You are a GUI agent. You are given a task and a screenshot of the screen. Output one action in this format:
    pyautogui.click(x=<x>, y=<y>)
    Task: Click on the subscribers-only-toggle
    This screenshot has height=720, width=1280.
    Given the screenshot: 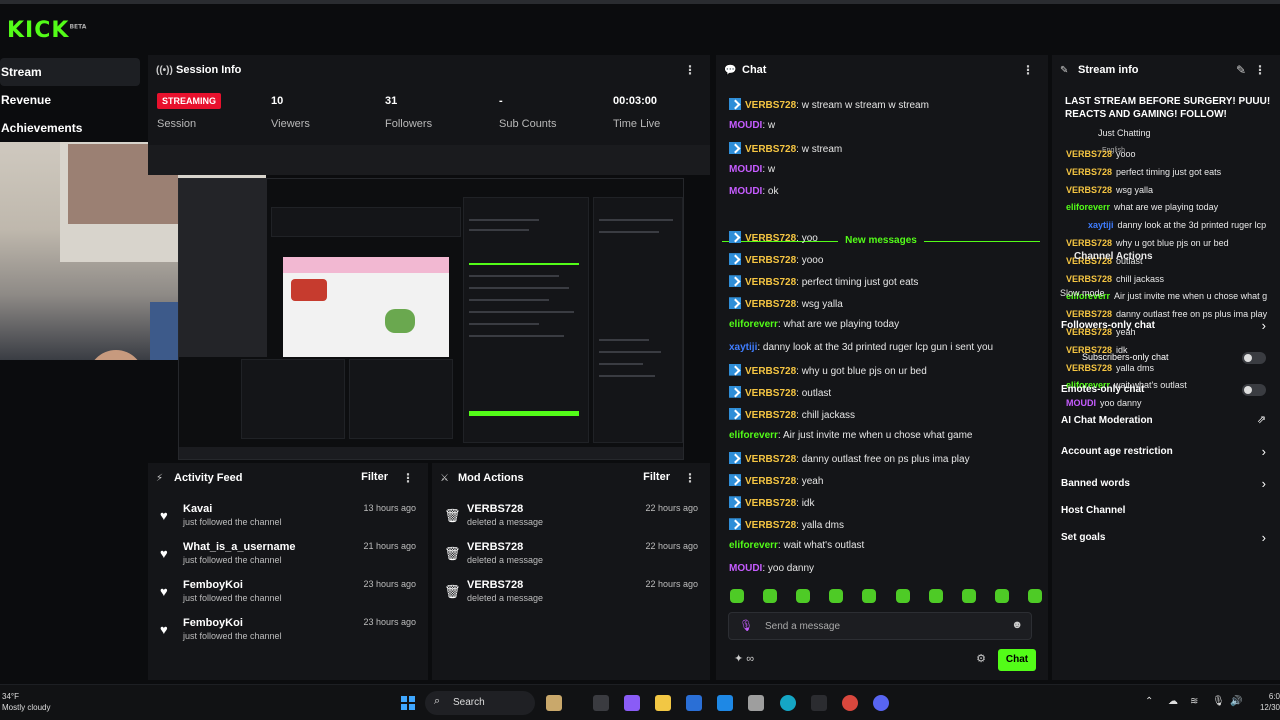 What is the action you would take?
    pyautogui.click(x=1254, y=358)
    